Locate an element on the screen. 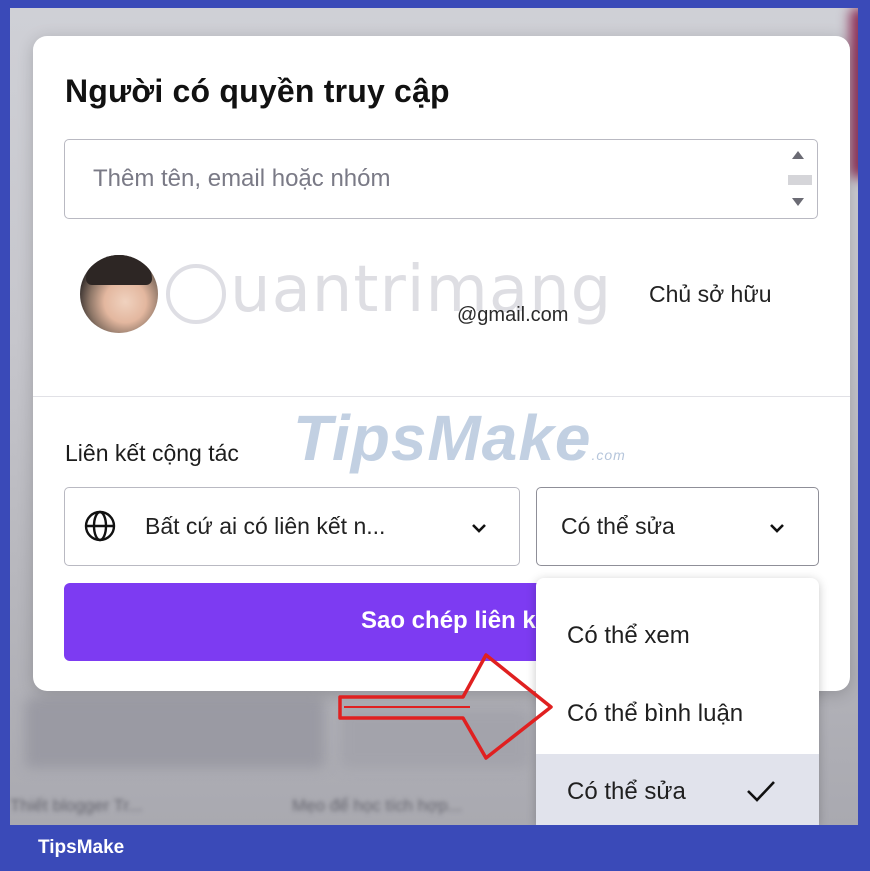 Image resolution: width=870 pixels, height=871 pixels. watermark-bulb-icon is located at coordinates (196, 294).